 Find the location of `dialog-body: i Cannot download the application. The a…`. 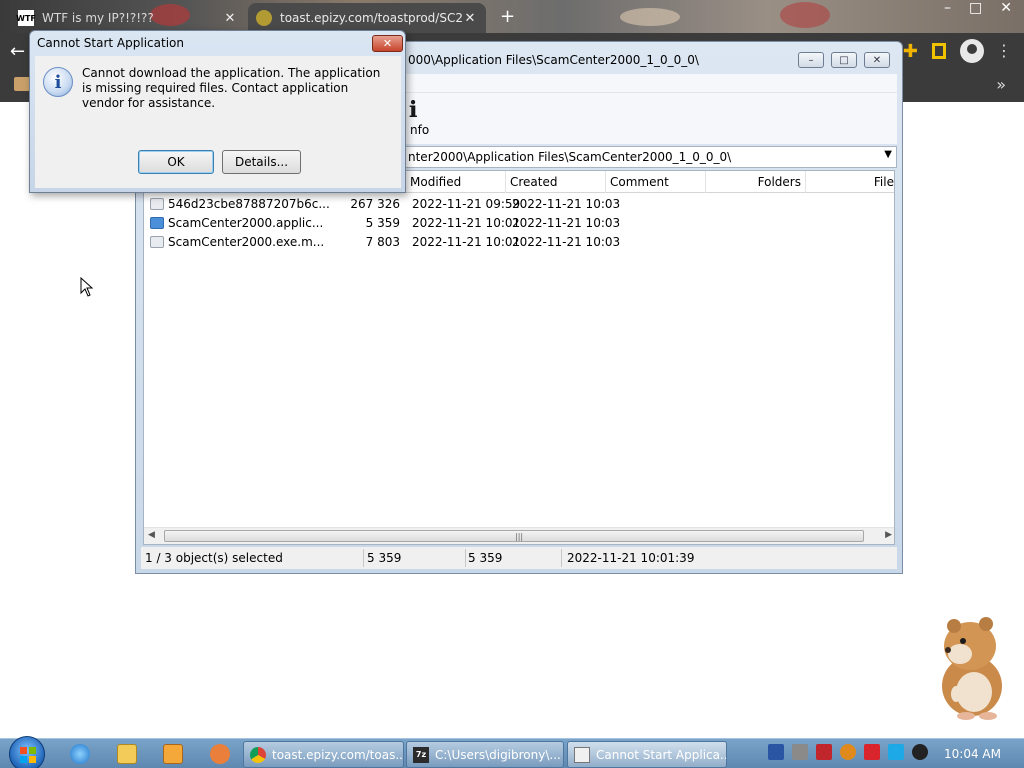

dialog-body: i Cannot download the application. The a… is located at coordinates (218, 122).